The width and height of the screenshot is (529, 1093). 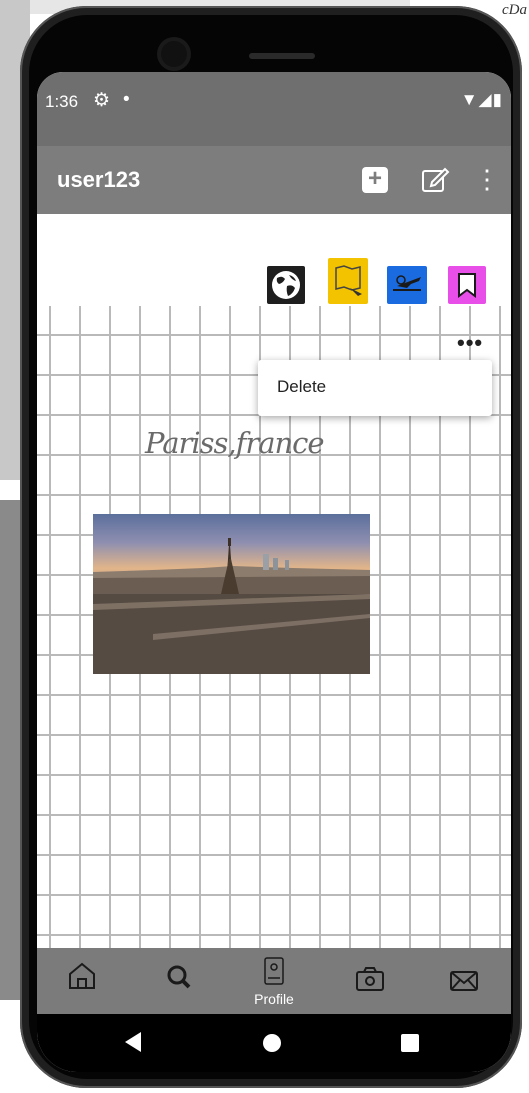 What do you see at coordinates (235, 443) in the screenshot?
I see `post-title: Pariss,france` at bounding box center [235, 443].